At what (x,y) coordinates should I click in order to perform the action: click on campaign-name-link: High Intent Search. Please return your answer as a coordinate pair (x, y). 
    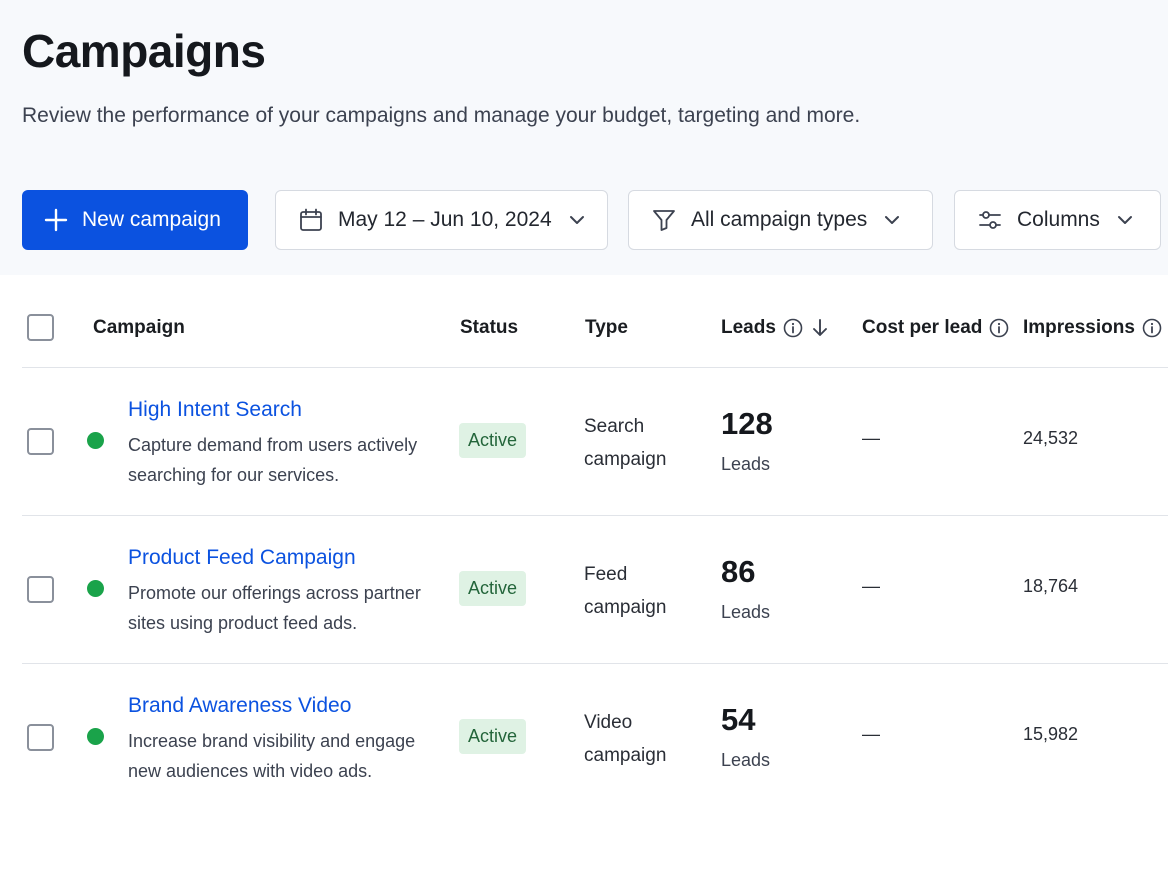
    Looking at the image, I should click on (215, 410).